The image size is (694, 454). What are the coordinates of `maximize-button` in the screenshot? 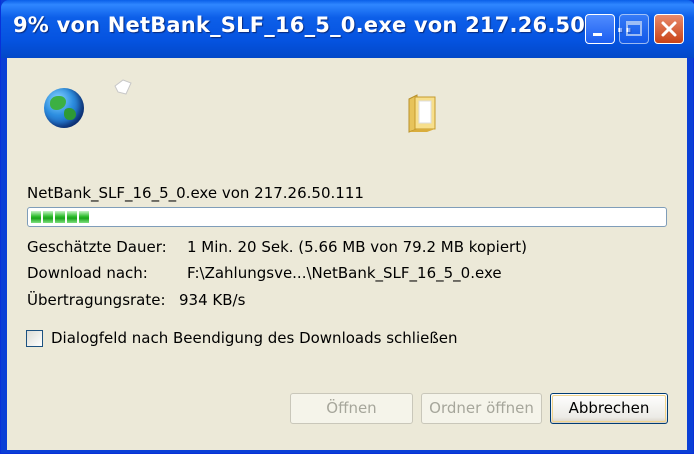 It's located at (634, 29).